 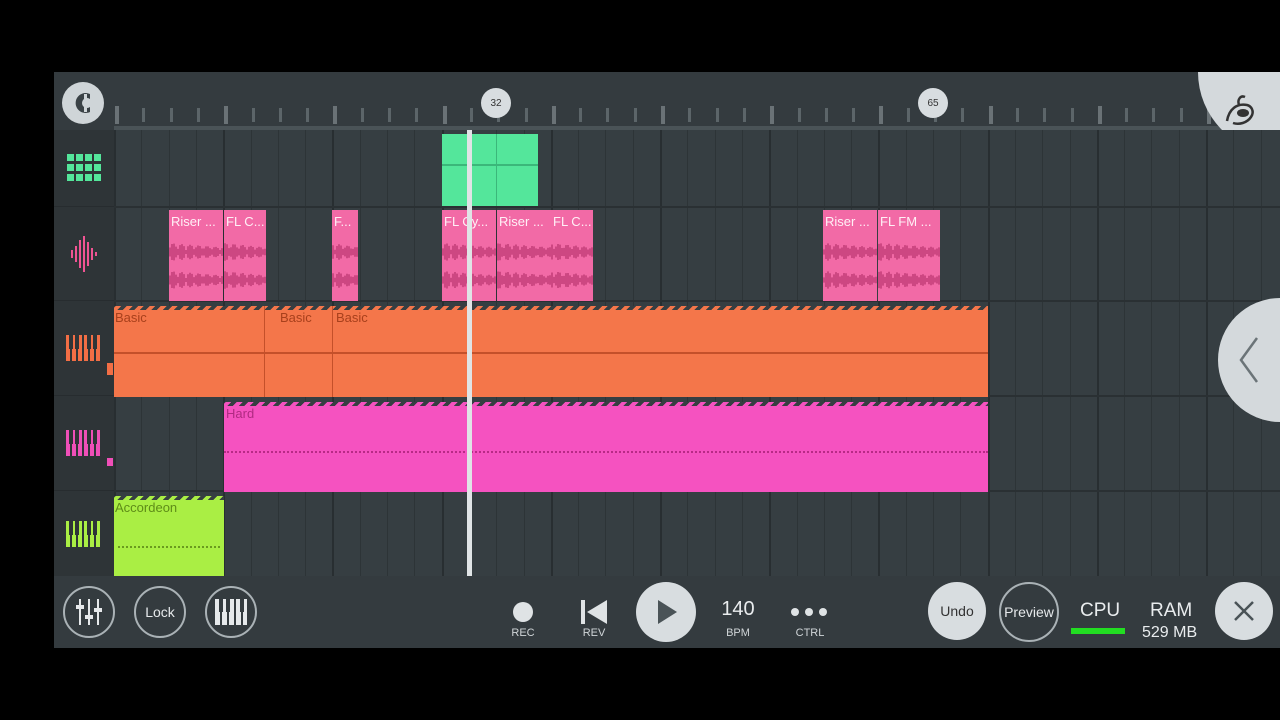 I want to click on bpm-label: BPM, so click(x=738, y=633).